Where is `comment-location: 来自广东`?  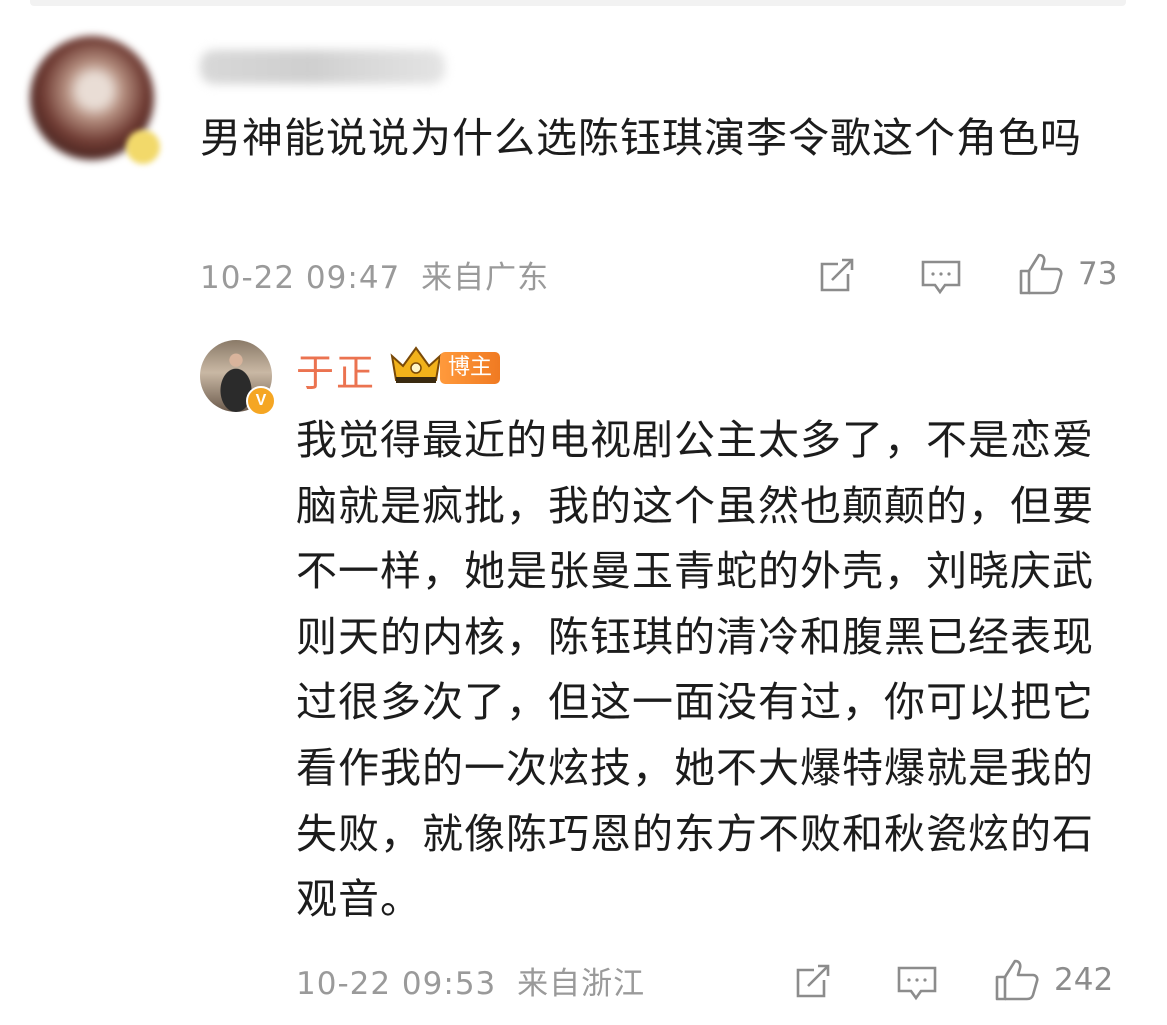
comment-location: 来自广东 is located at coordinates (485, 278).